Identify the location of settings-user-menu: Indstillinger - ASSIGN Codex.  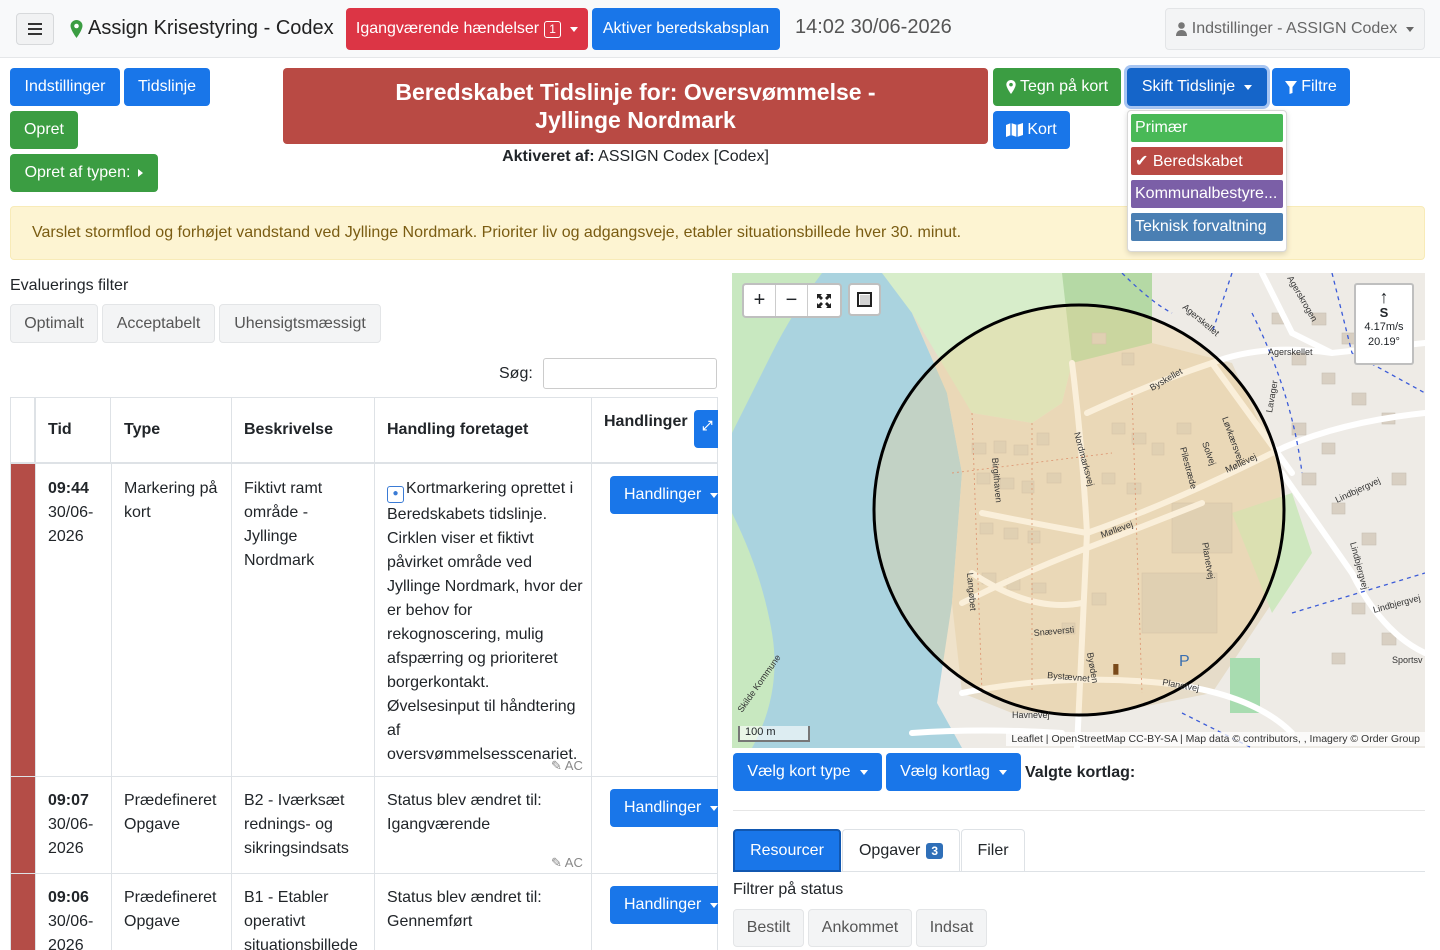
(1295, 29).